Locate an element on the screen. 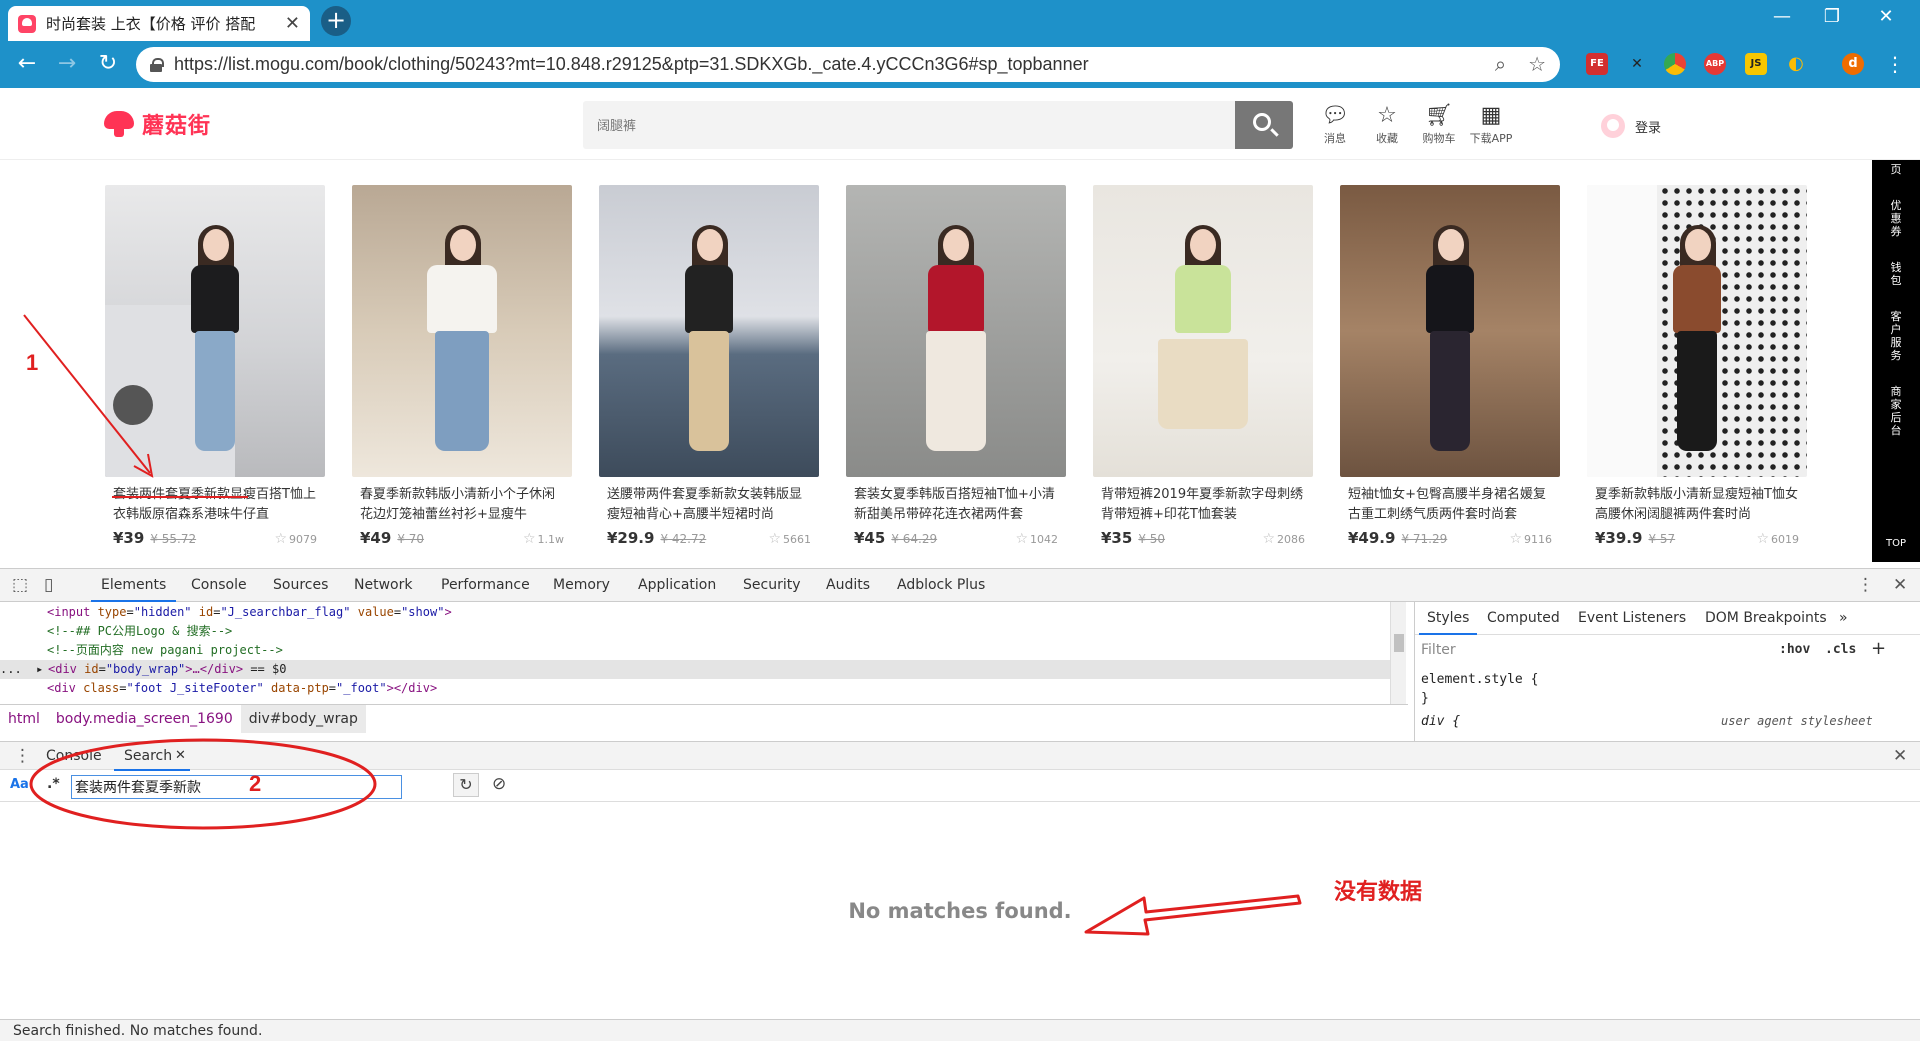  rail-item-service: 客户服务 is located at coordinates (1896, 337).